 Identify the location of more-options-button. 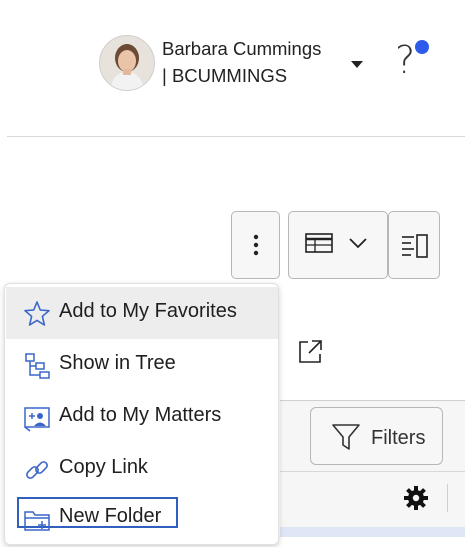
(255, 245).